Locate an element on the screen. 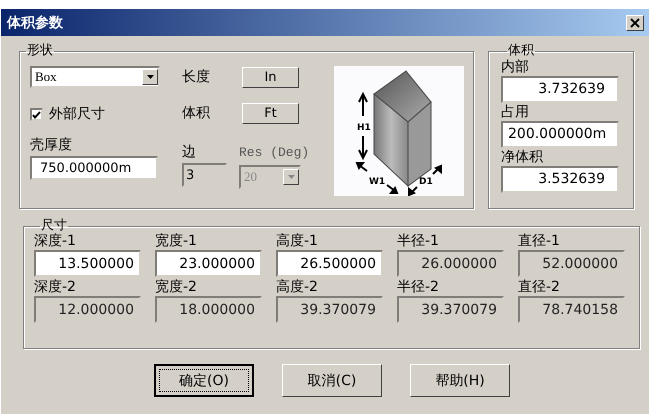 The height and width of the screenshot is (414, 649). close-button is located at coordinates (635, 22).